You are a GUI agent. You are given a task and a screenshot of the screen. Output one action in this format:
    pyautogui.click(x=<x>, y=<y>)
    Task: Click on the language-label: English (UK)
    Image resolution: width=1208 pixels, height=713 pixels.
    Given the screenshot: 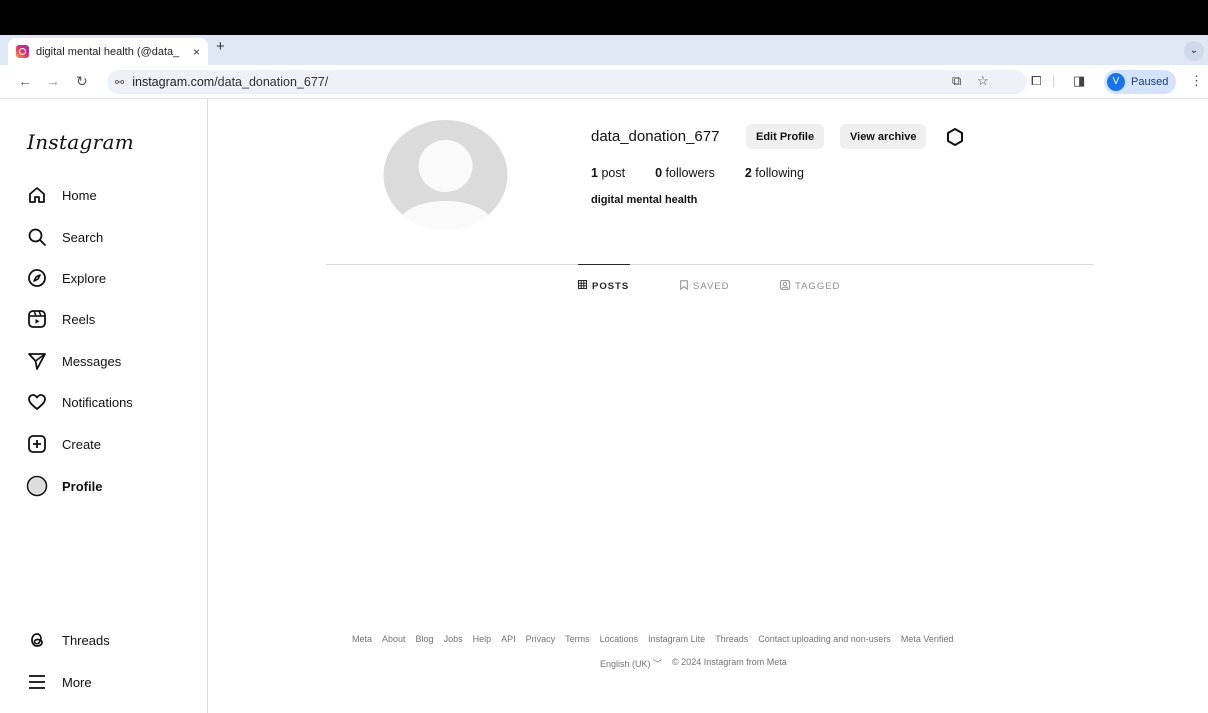 What is the action you would take?
    pyautogui.click(x=625, y=664)
    